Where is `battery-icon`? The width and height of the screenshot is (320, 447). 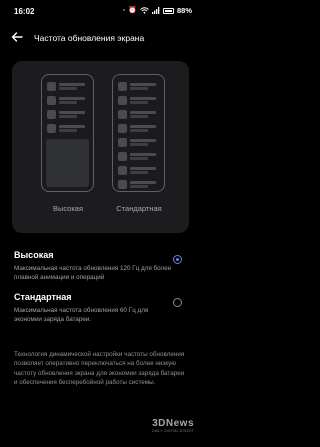
battery-icon is located at coordinates (168, 10).